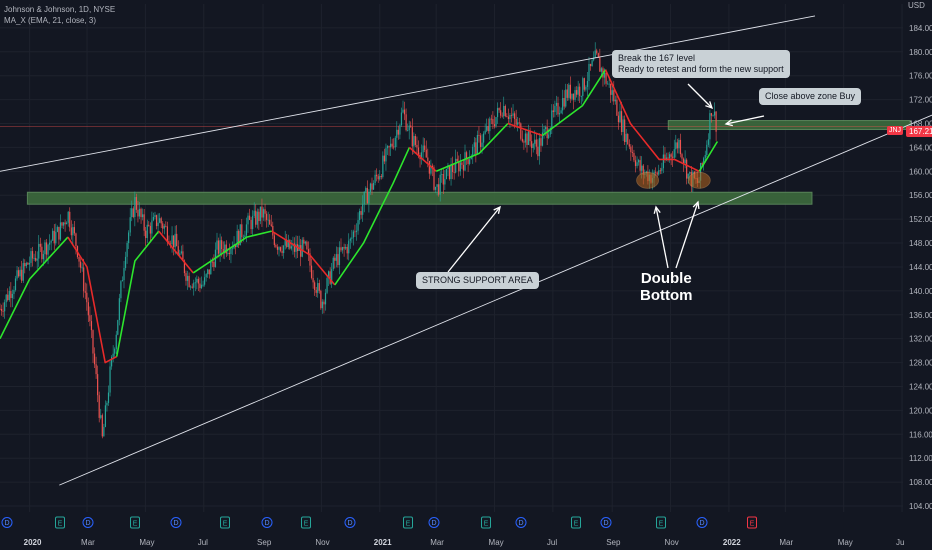 Image resolution: width=932 pixels, height=550 pixels. I want to click on event-marker-dividend: D, so click(702, 522).